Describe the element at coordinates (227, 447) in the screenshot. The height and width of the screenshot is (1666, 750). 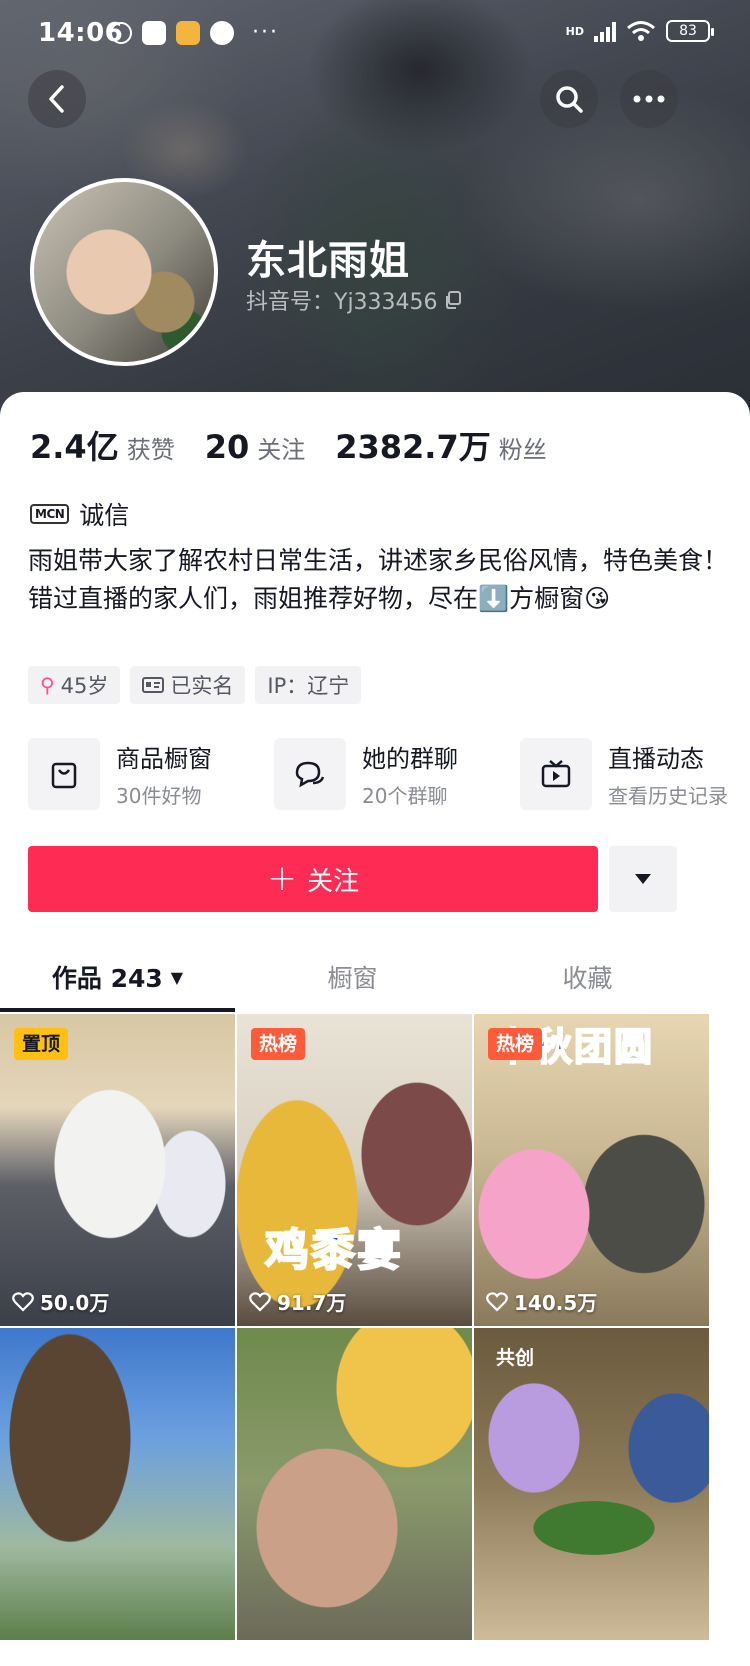
I see `stat-value: 20` at that location.